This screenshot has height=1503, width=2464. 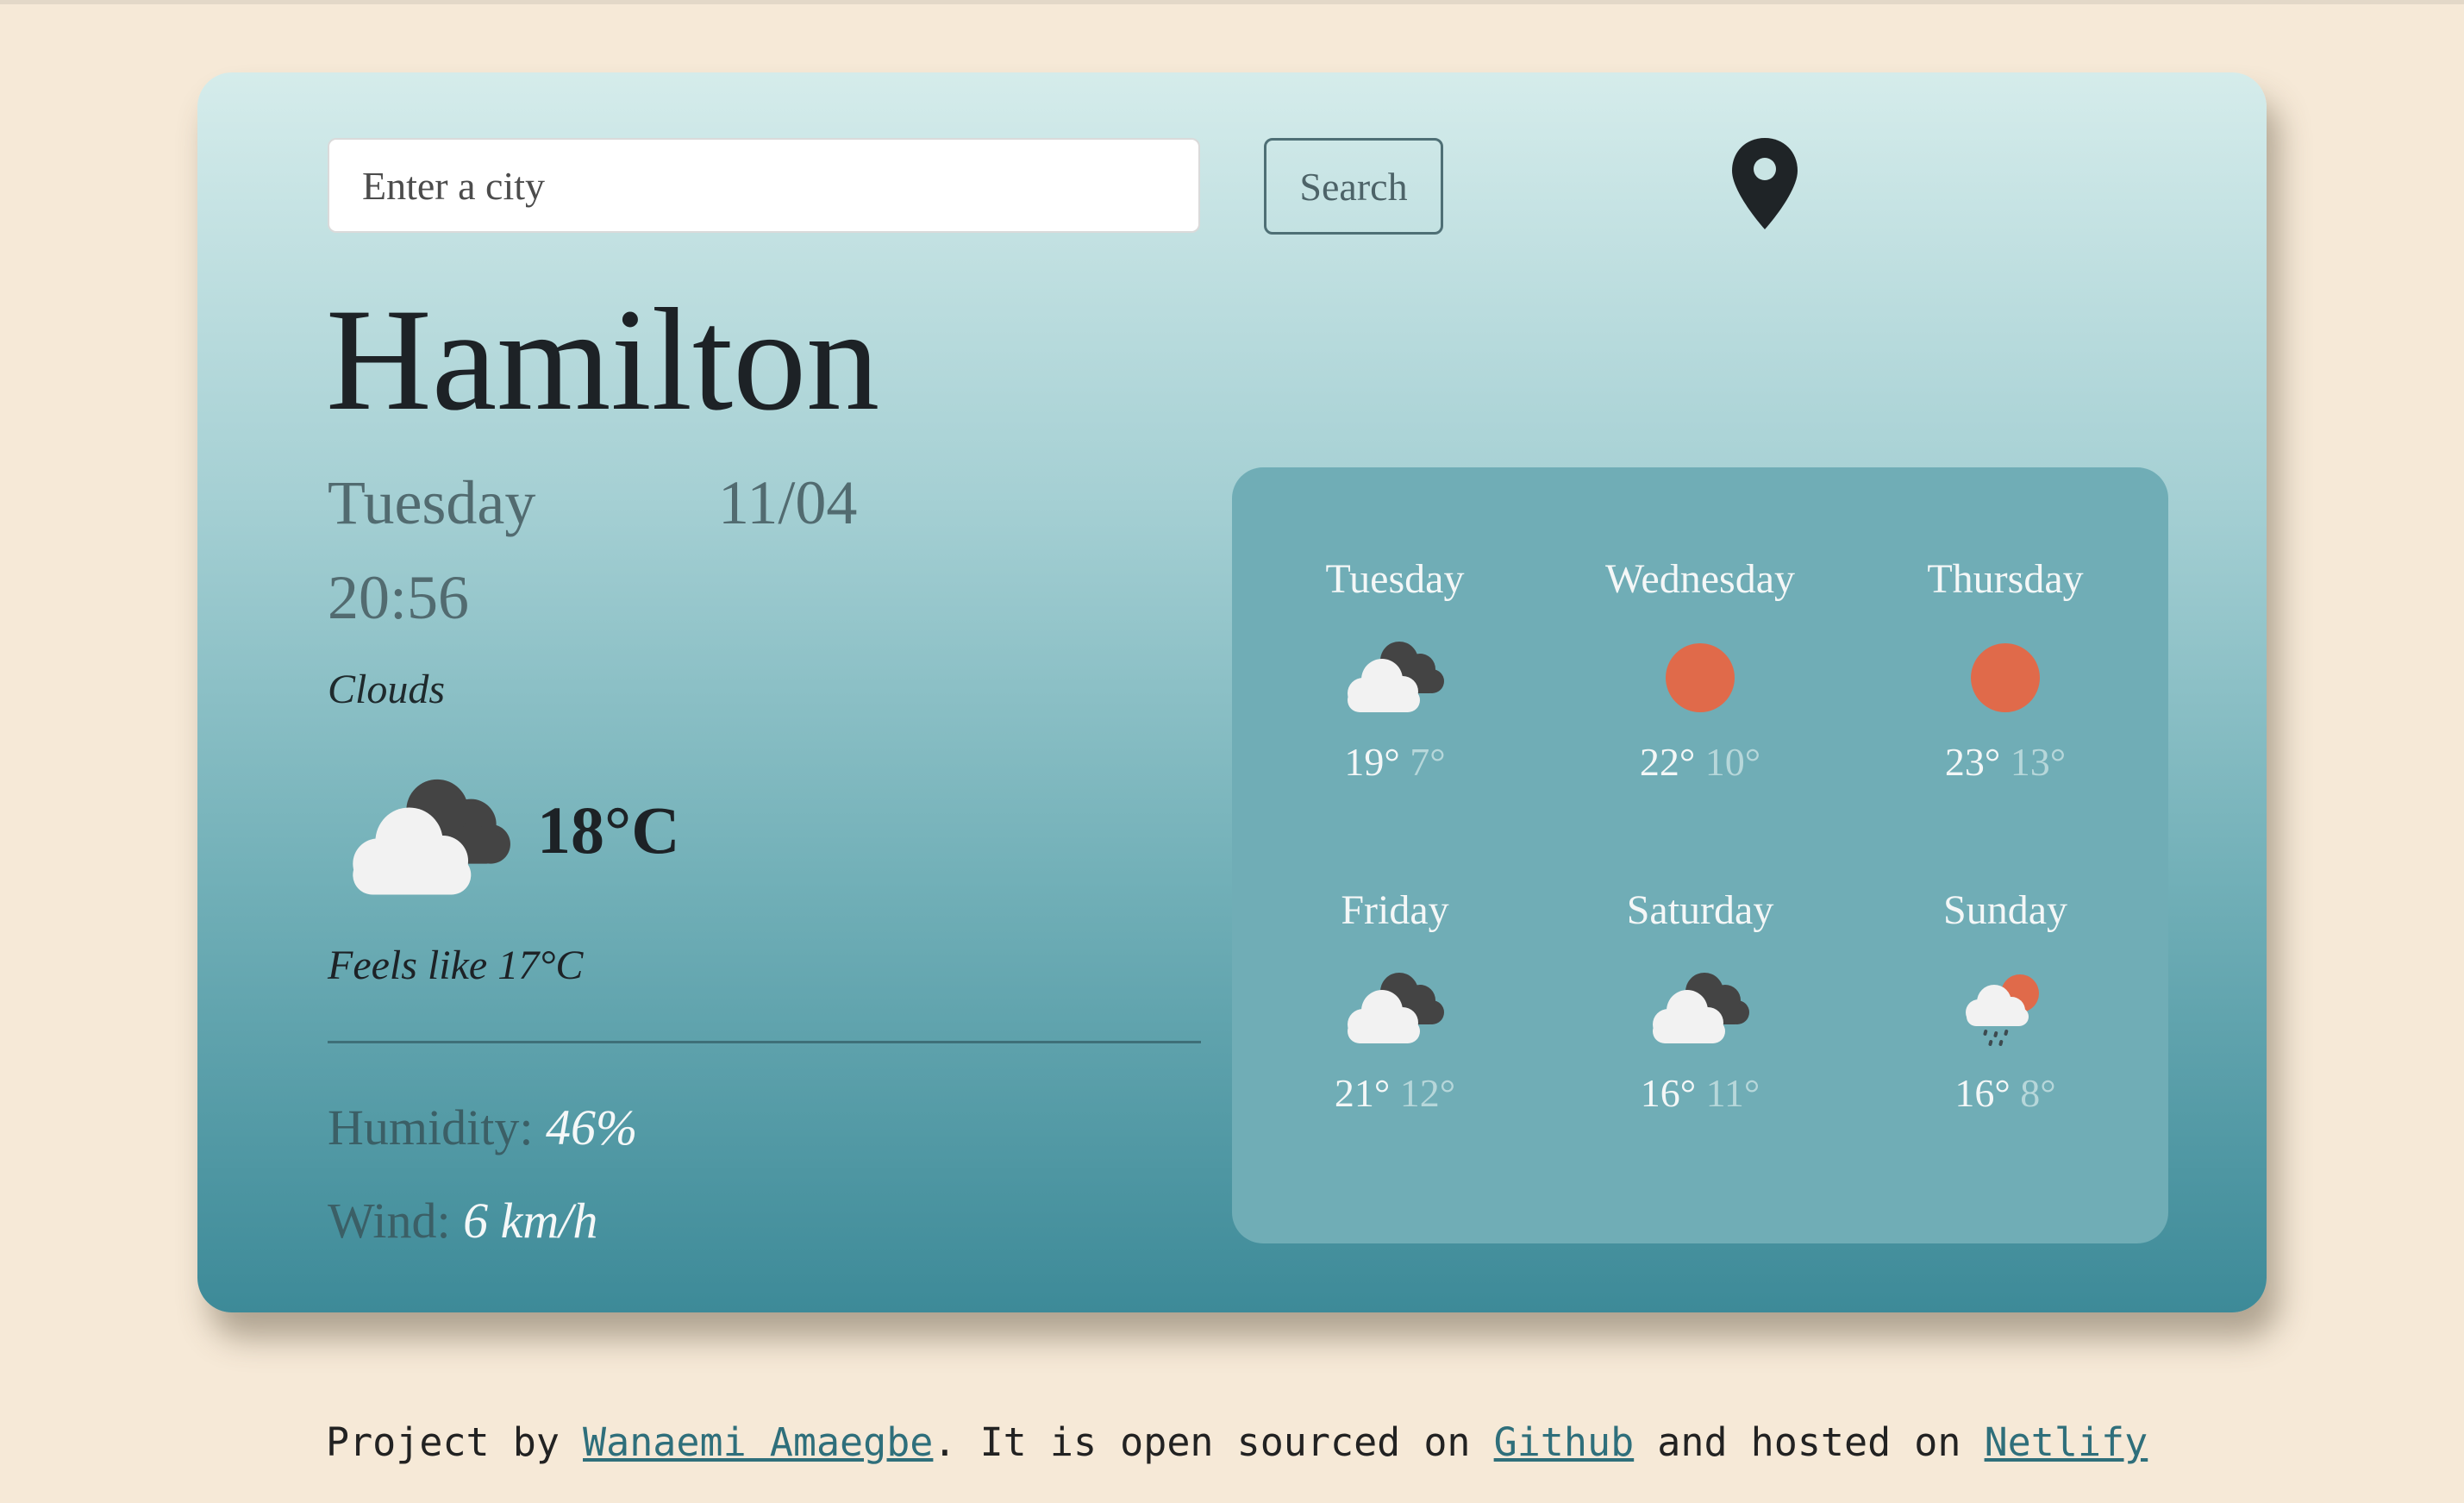 What do you see at coordinates (2005, 762) in the screenshot?
I see `forecast-temps: 23° 13°` at bounding box center [2005, 762].